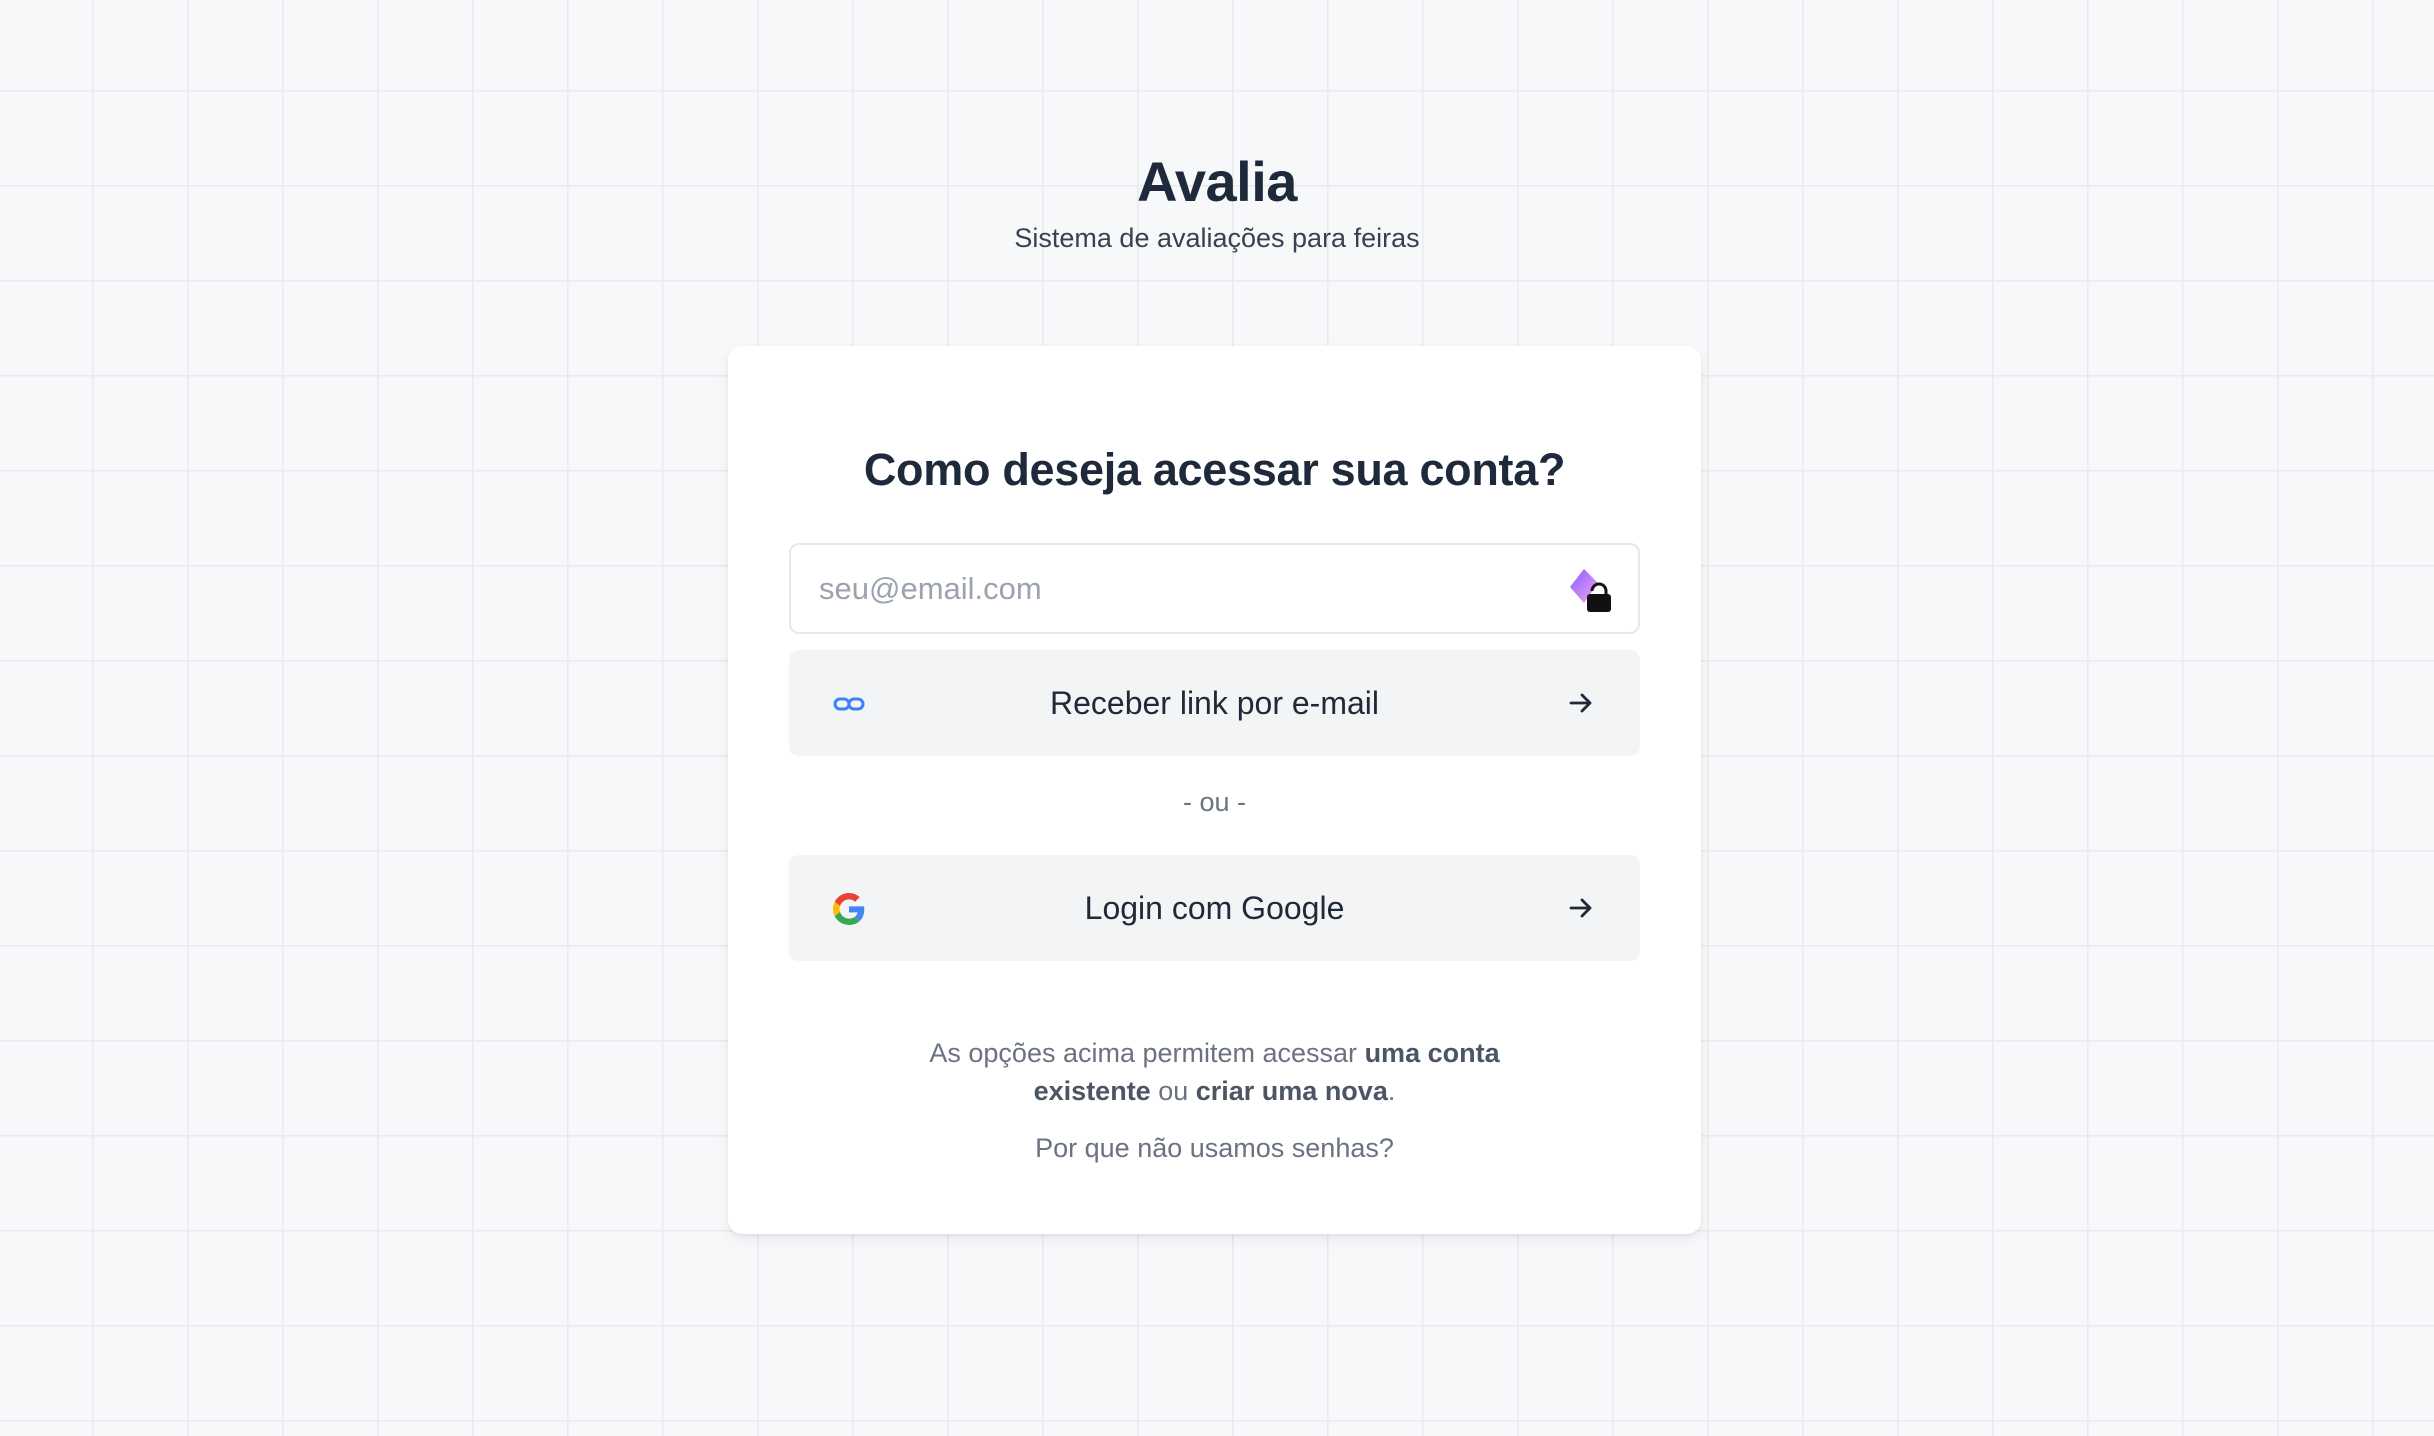 The image size is (2434, 1436). I want to click on app-header: Avalia Sistema de avaliações para feiras, so click(1217, 202).